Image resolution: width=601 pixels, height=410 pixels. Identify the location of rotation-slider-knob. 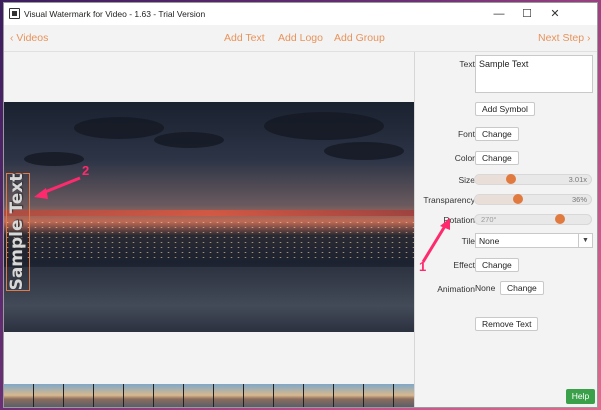
(560, 219).